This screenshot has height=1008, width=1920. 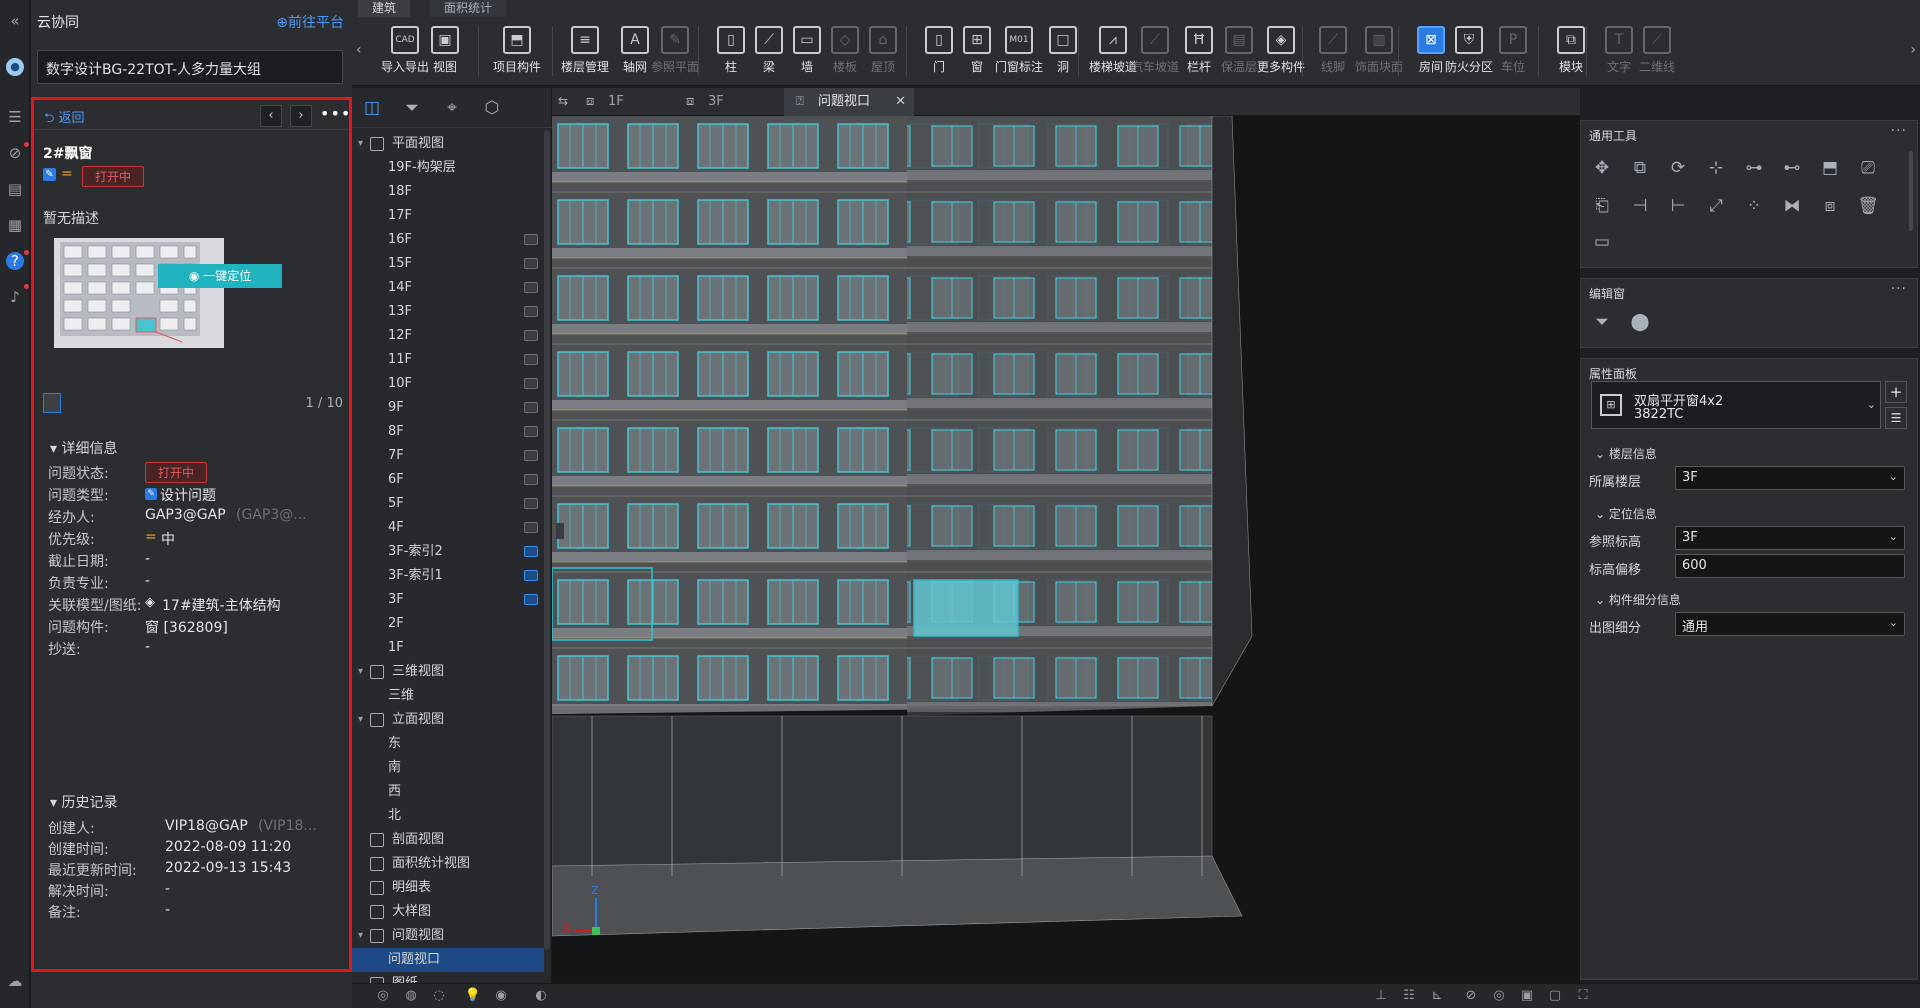 What do you see at coordinates (359, 50) in the screenshot?
I see `ribbon-scroll-left-icon: ‹` at bounding box center [359, 50].